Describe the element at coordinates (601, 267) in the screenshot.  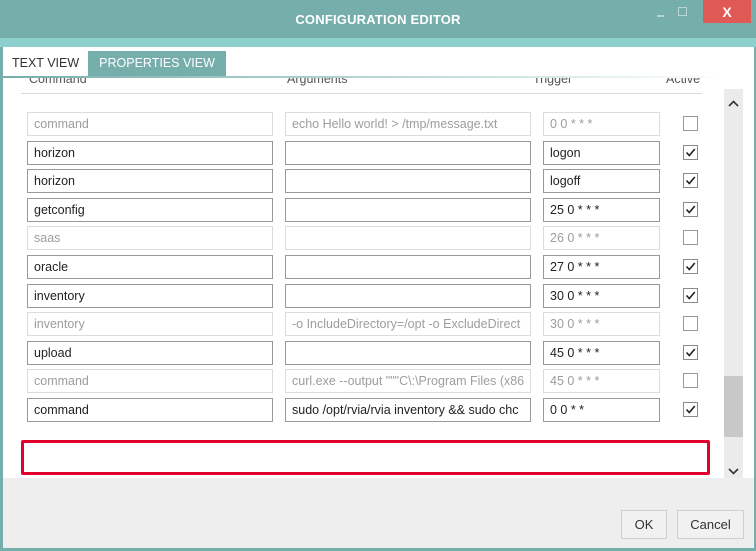
I see `trigger-field: 27 0 * * *` at that location.